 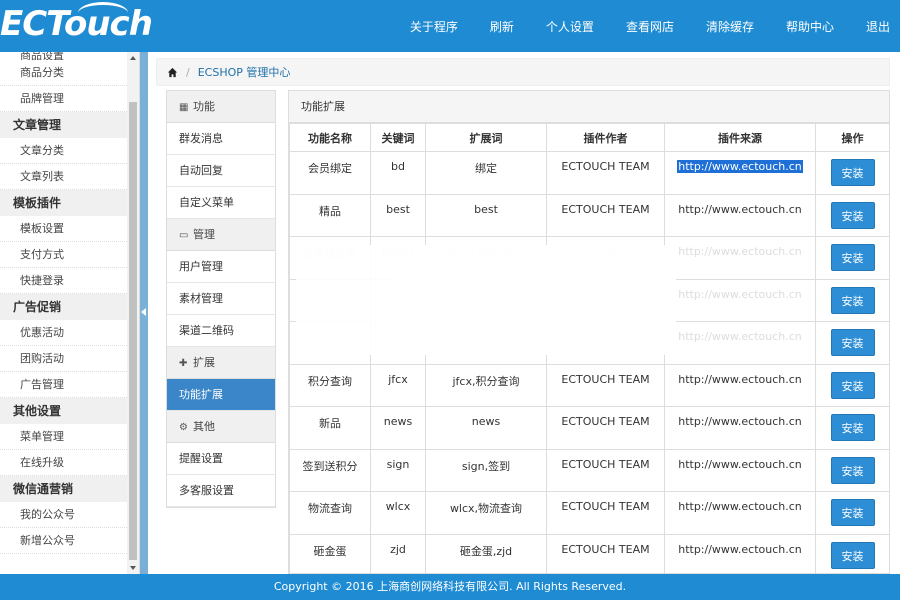 I want to click on sidebar-item: 文章列表, so click(x=69, y=177).